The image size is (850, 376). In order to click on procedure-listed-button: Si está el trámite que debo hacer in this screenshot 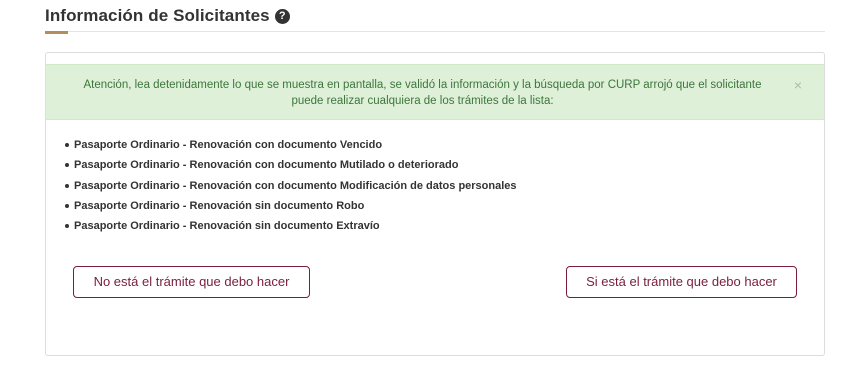, I will do `click(681, 282)`.